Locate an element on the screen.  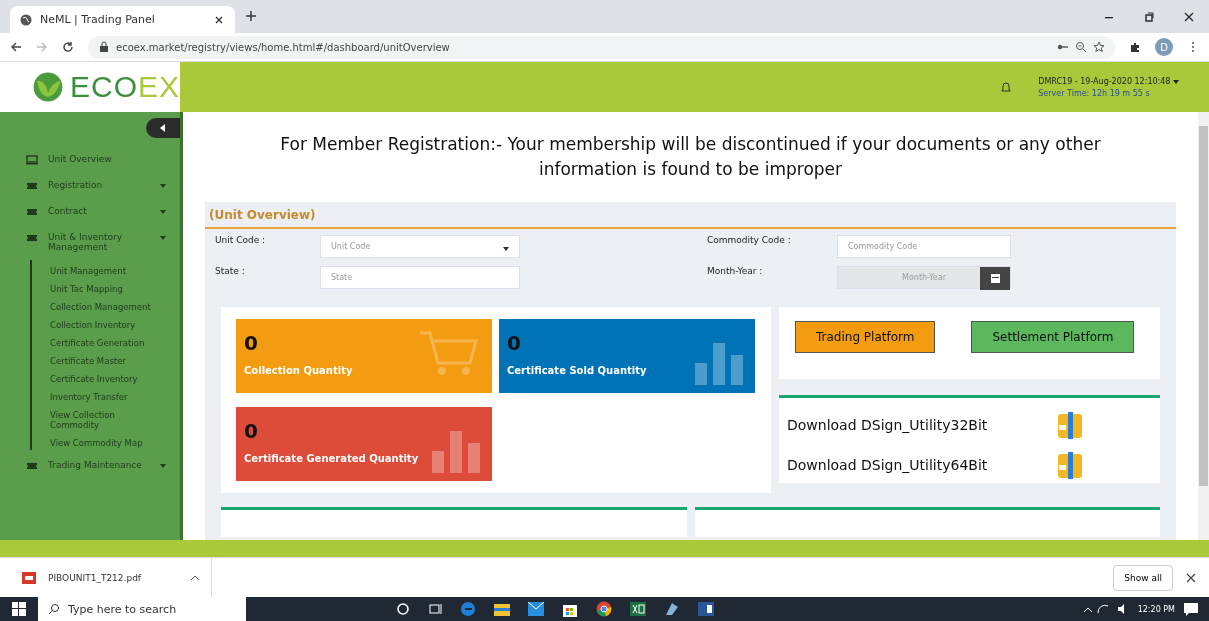
show-all-button: Show all is located at coordinates (1143, 577).